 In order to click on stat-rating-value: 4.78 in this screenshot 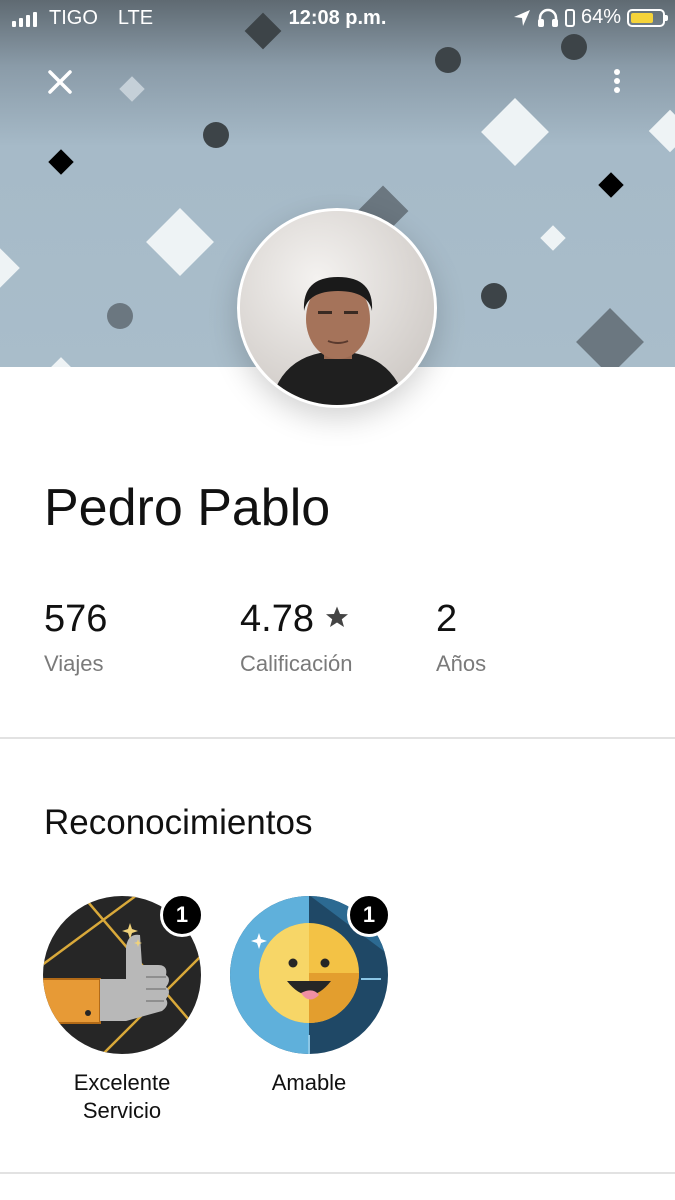, I will do `click(277, 619)`.